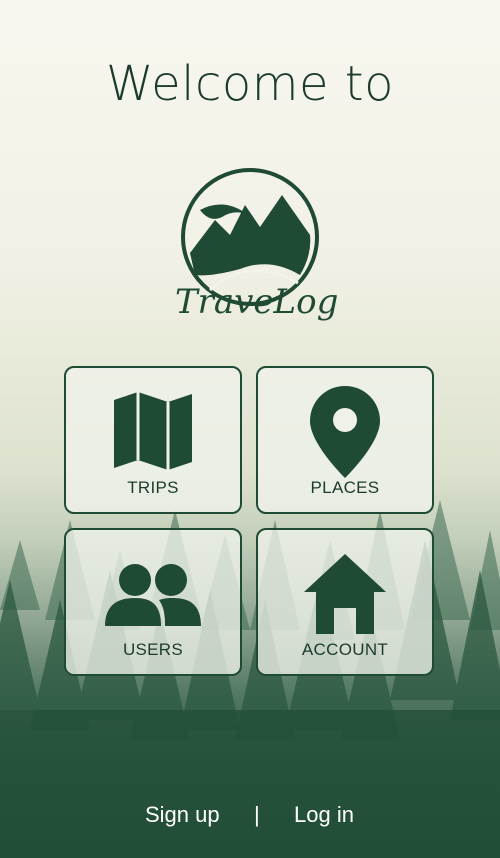 The image size is (500, 858). What do you see at coordinates (153, 649) in the screenshot?
I see `users-label: USERS` at bounding box center [153, 649].